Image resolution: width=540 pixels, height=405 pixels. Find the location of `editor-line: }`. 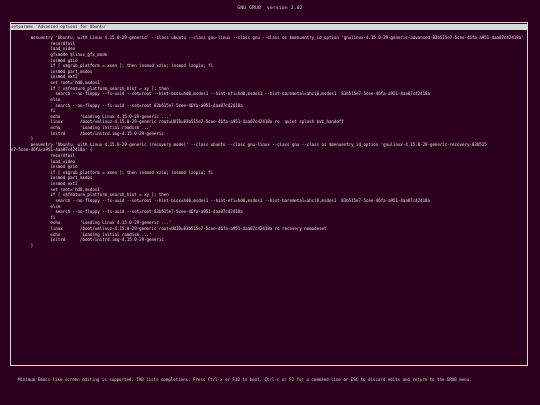

editor-line: } is located at coordinates (269, 246).